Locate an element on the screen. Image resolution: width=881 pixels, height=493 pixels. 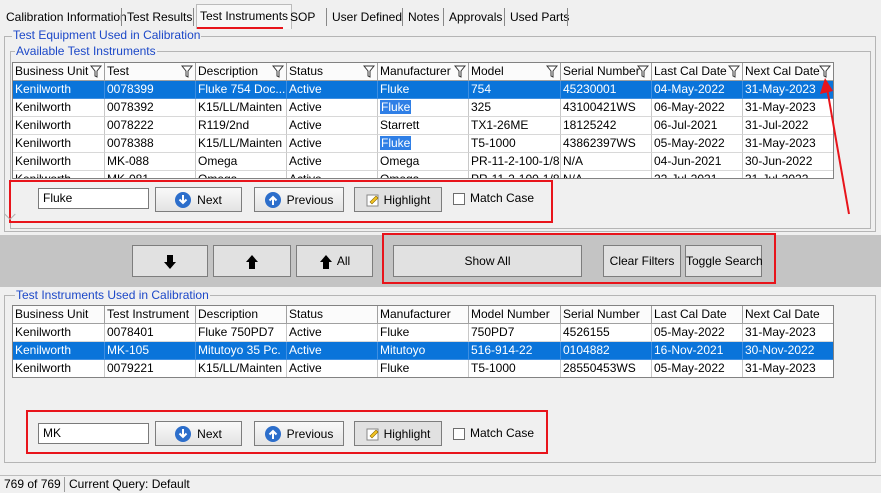
available-row-cell: TX1-26ME is located at coordinates (515, 126).